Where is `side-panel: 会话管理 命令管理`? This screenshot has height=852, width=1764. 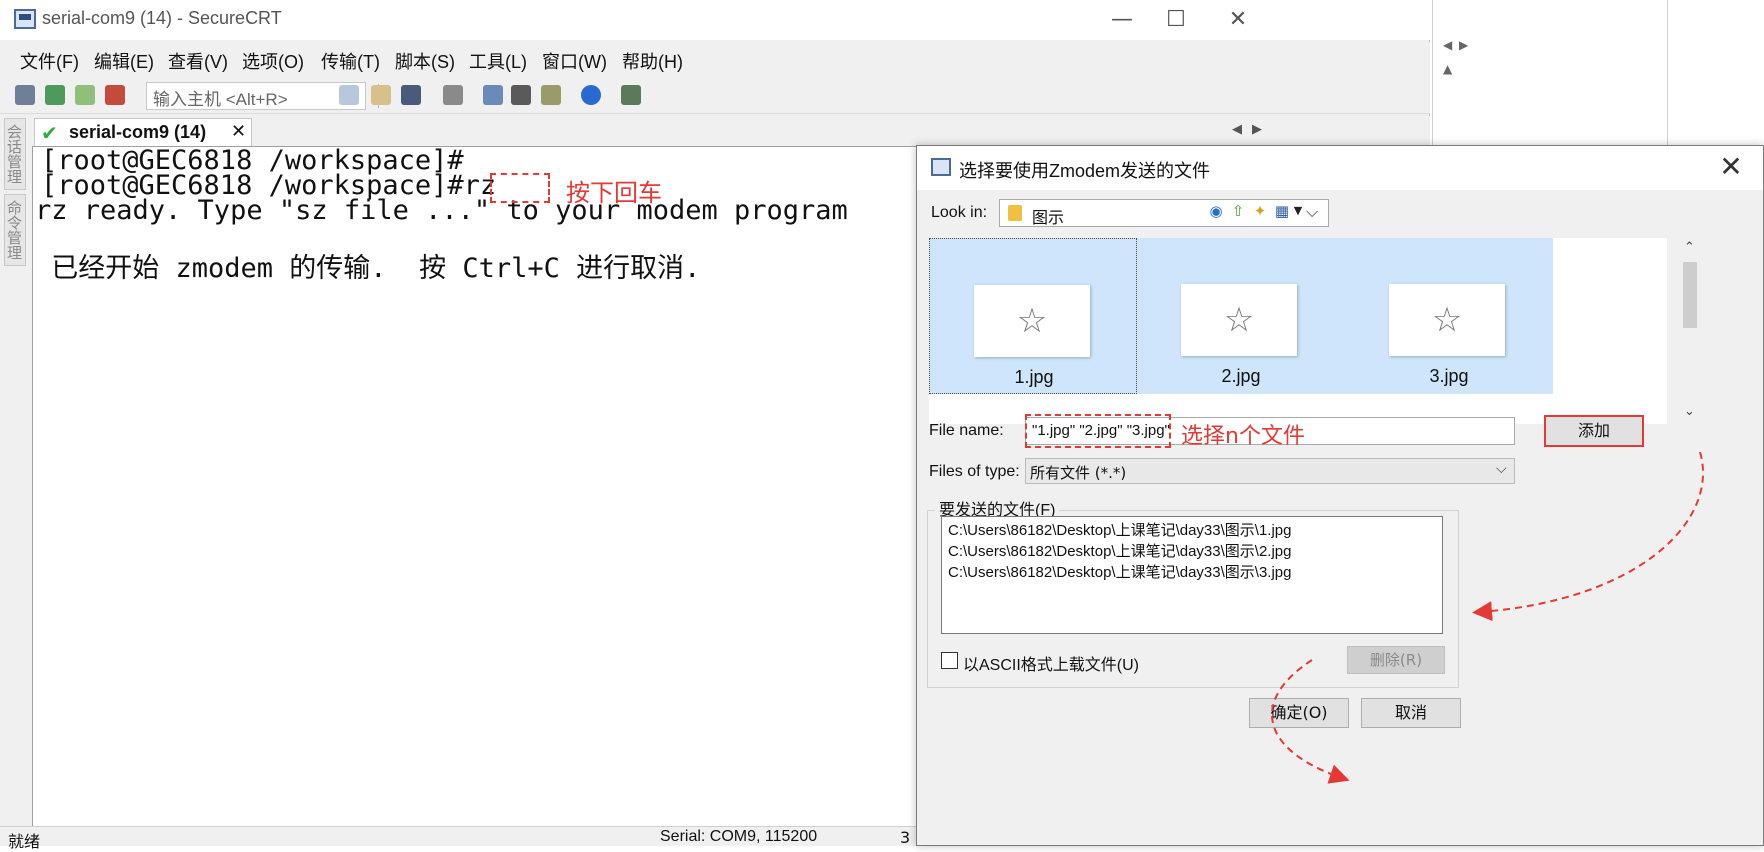 side-panel: 会话管理 命令管理 is located at coordinates (15, 474).